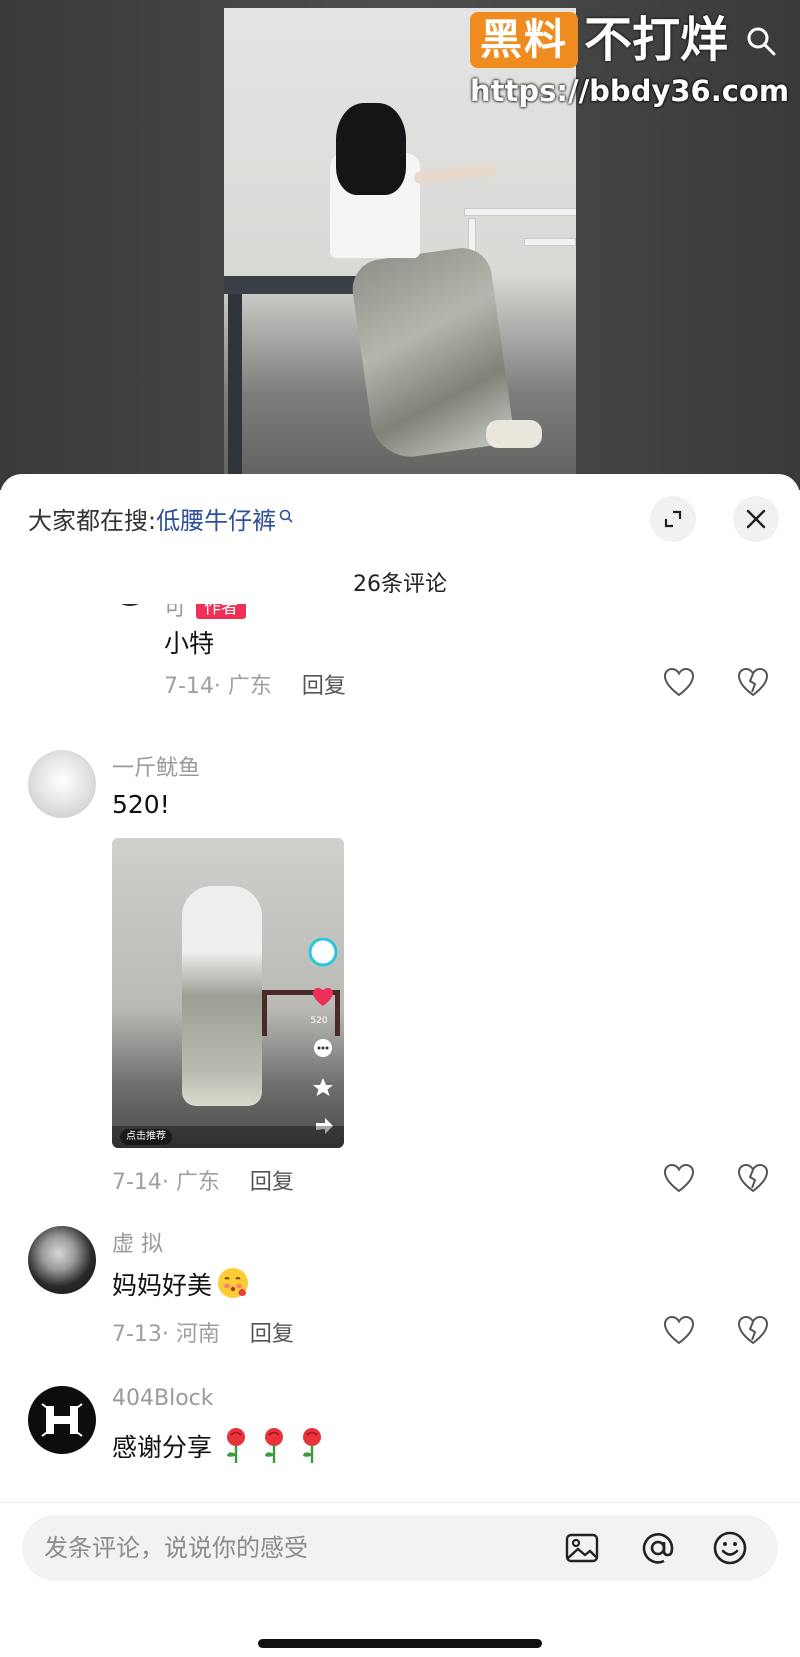  I want to click on watermark-title: 不打烊, so click(656, 40).